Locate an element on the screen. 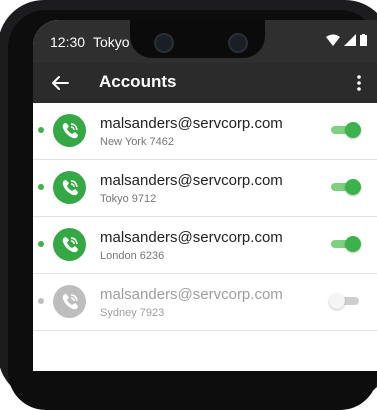 The image size is (377, 410). account-row: malsanders@servcorp.com New York 7462 is located at coordinates (205, 131).